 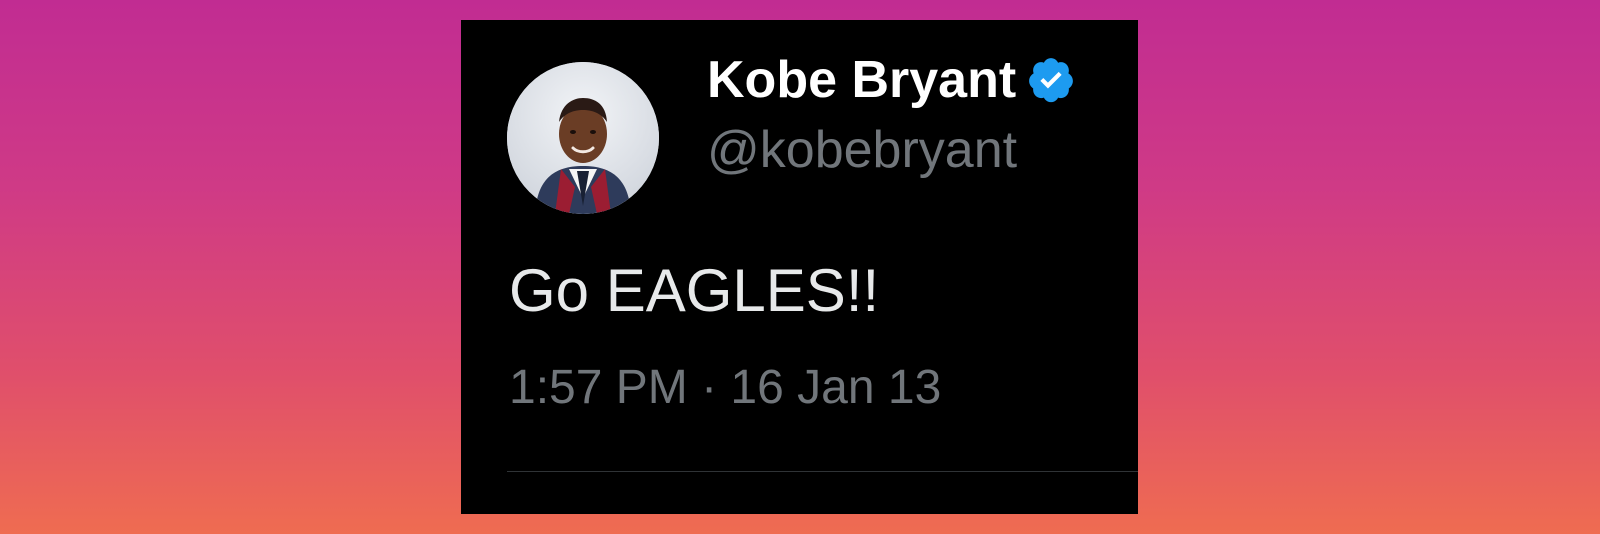 I want to click on verified-badge-icon, so click(x=1051, y=80).